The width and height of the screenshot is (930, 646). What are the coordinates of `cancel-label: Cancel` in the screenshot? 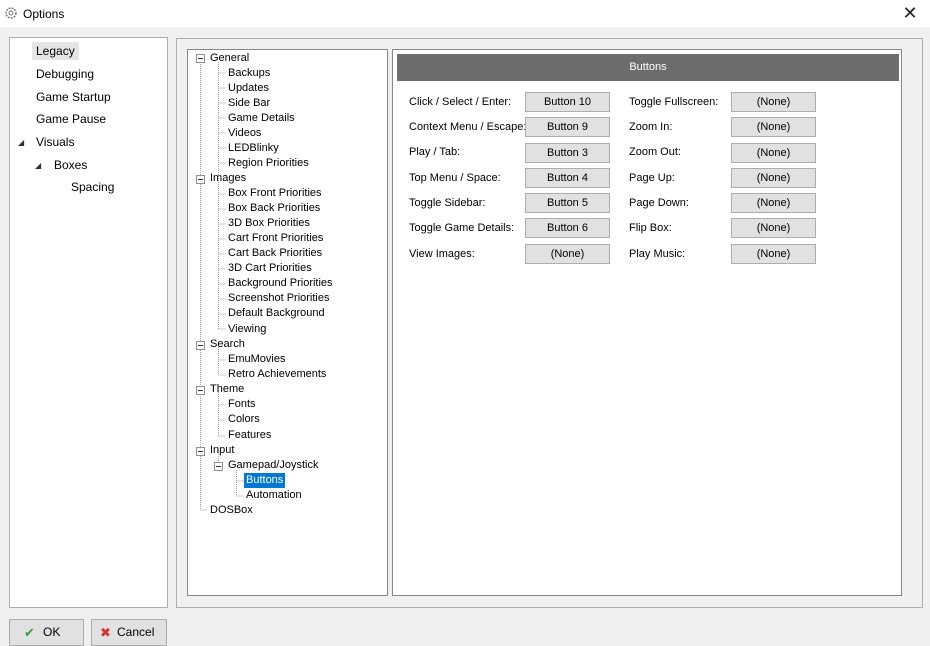 It's located at (136, 632).